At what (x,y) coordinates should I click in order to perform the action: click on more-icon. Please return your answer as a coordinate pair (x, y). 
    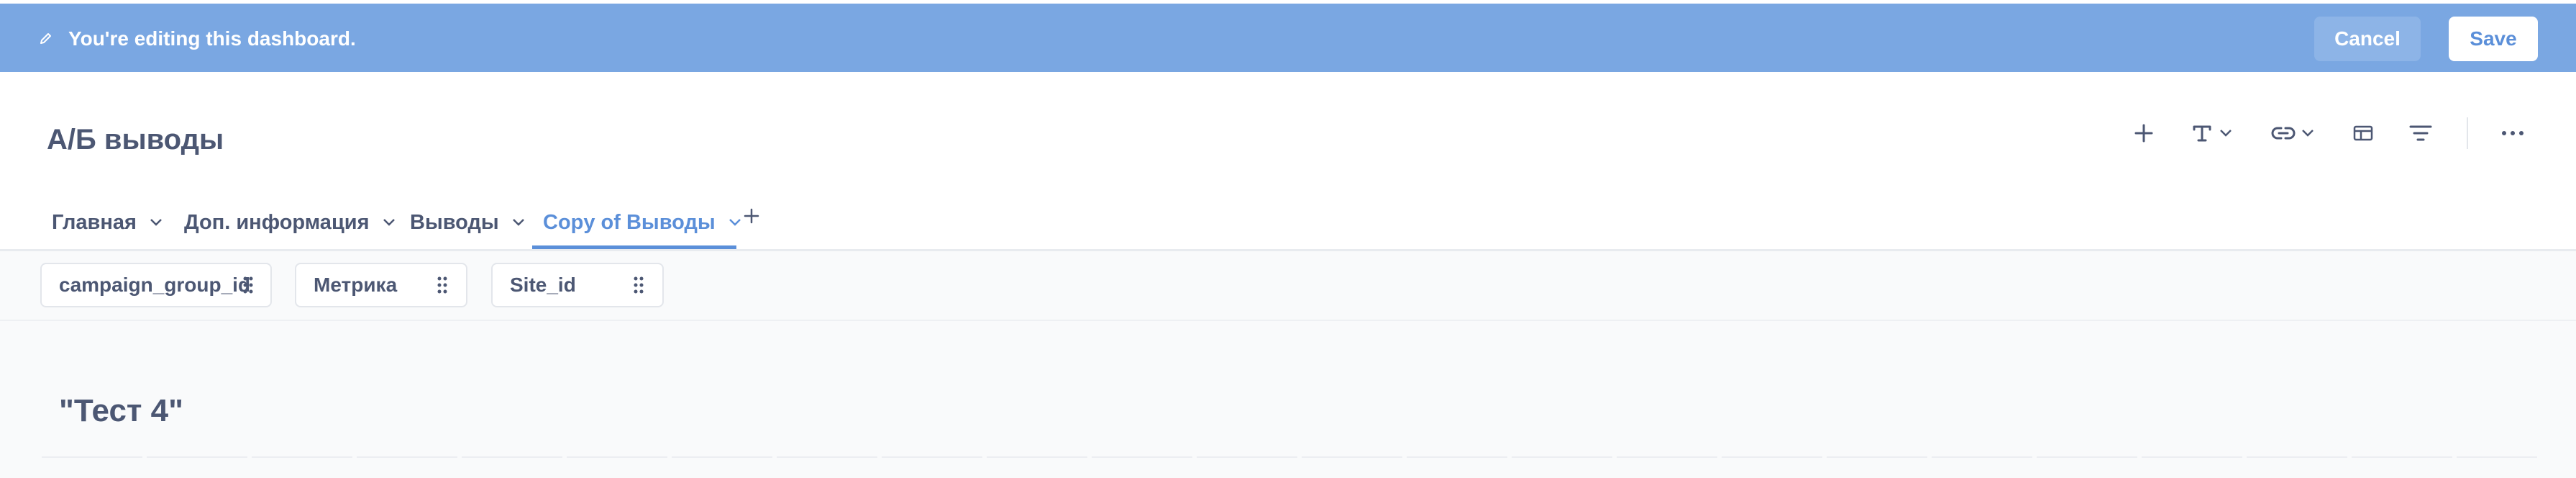
    Looking at the image, I should click on (2513, 133).